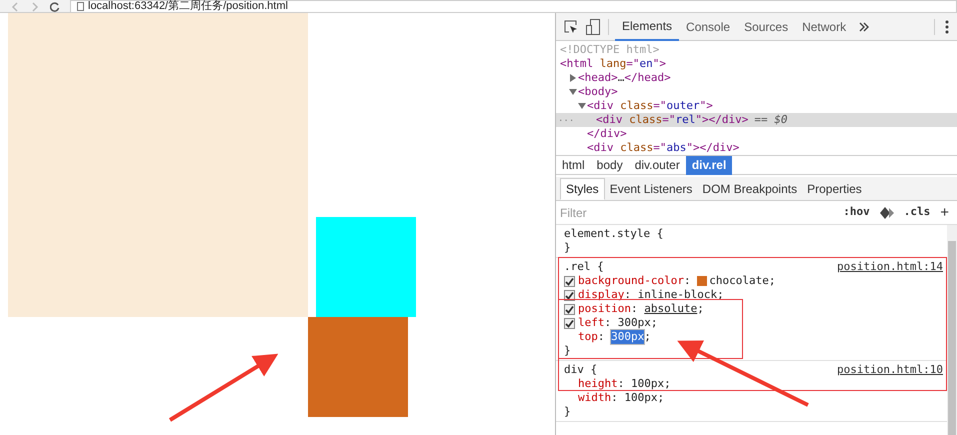  I want to click on breadcrumb: body, so click(609, 165).